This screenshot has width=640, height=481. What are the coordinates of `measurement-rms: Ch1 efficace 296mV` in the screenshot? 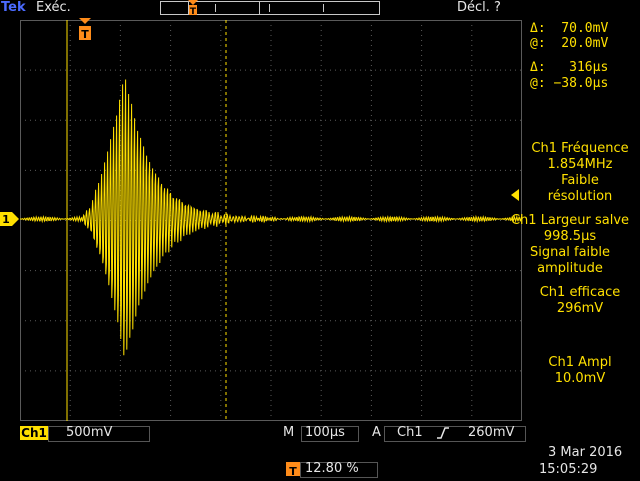 It's located at (580, 301).